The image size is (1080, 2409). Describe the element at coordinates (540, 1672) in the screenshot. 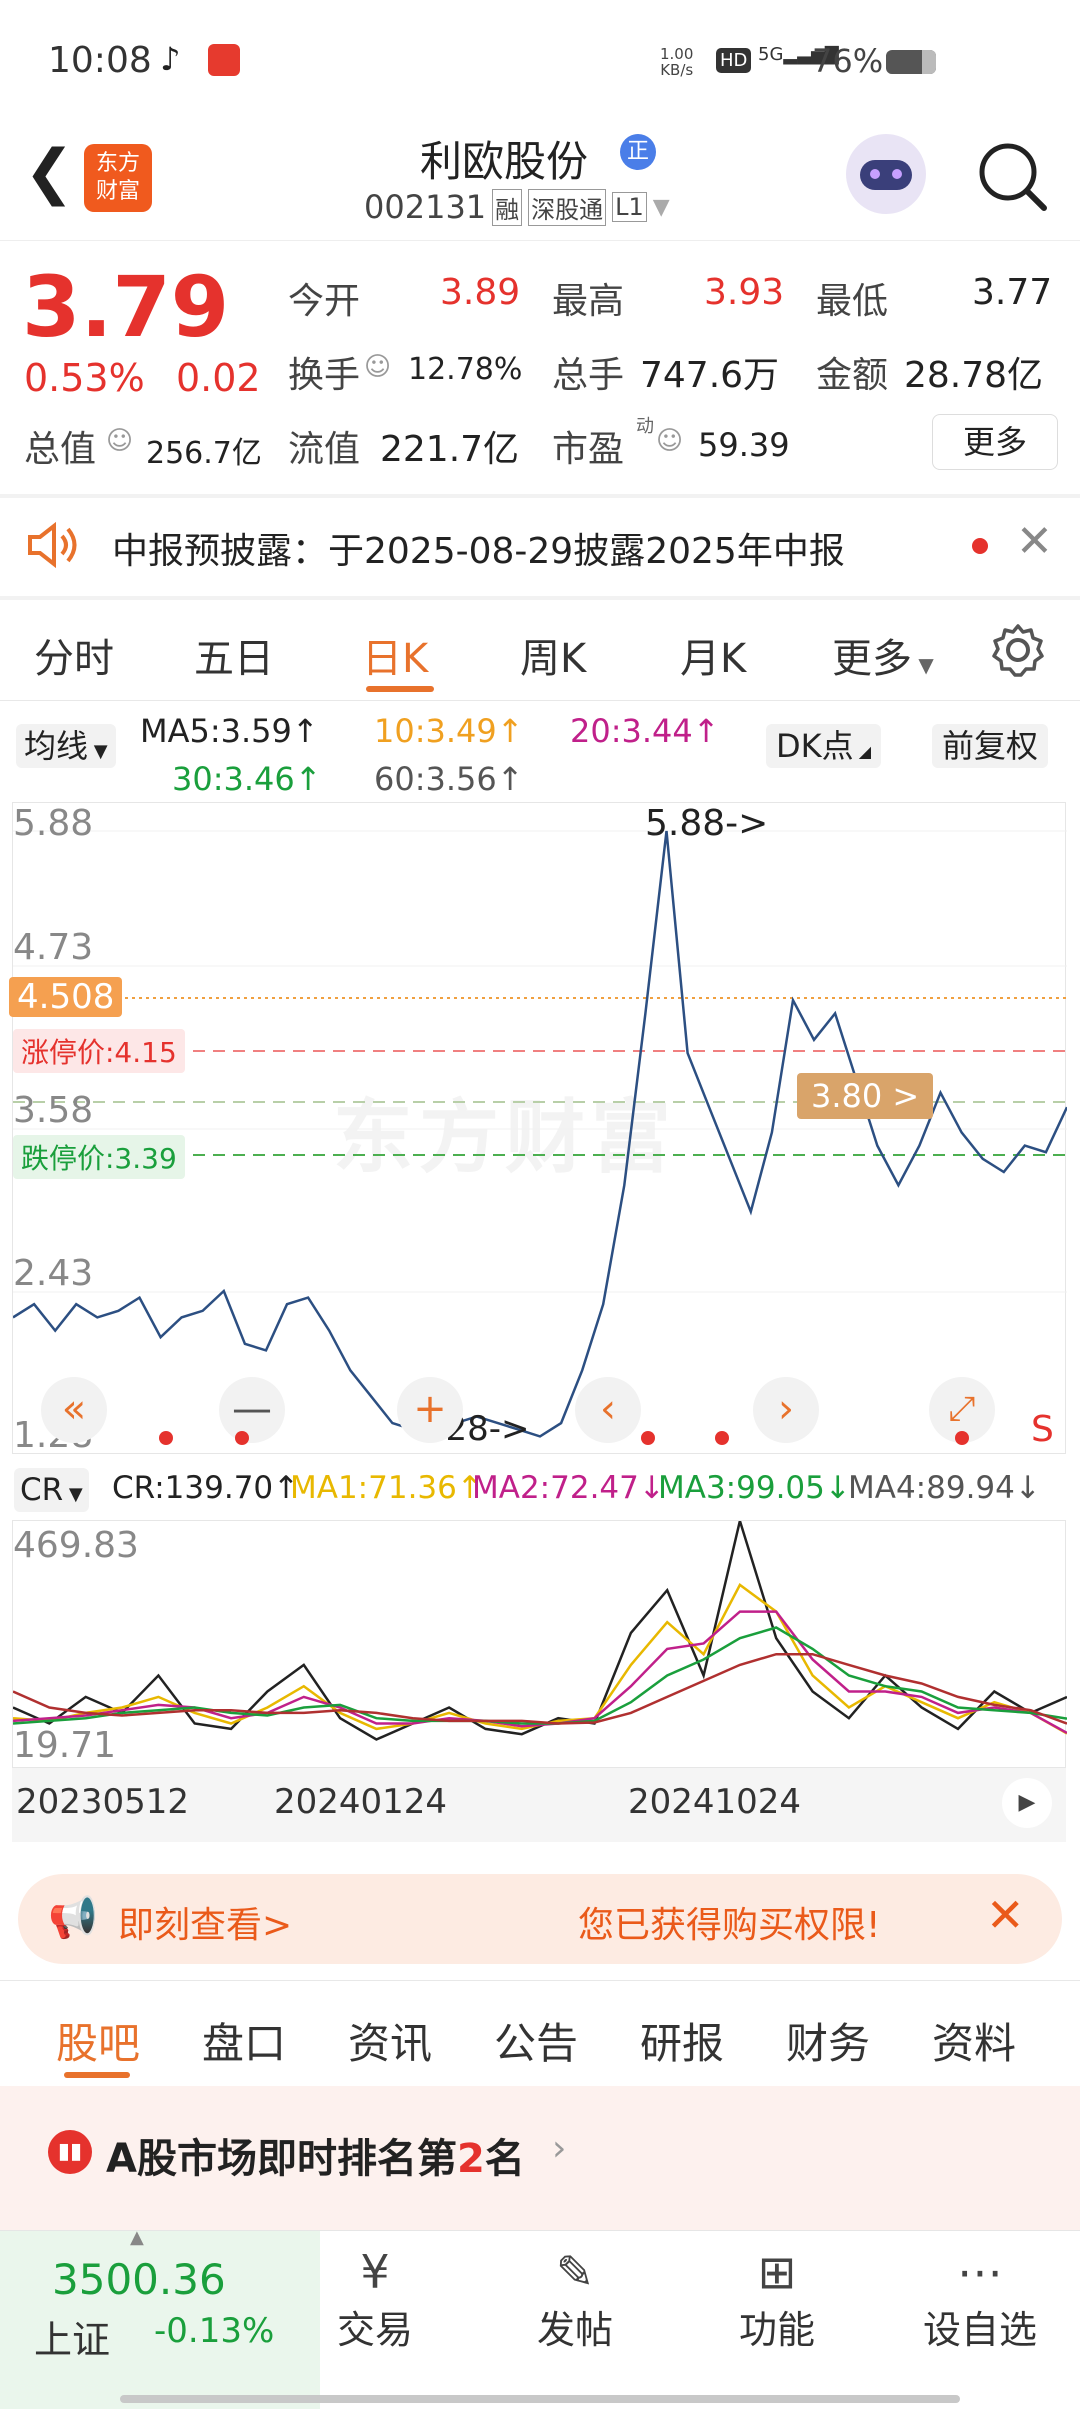

I see `cr-line-ma2` at that location.